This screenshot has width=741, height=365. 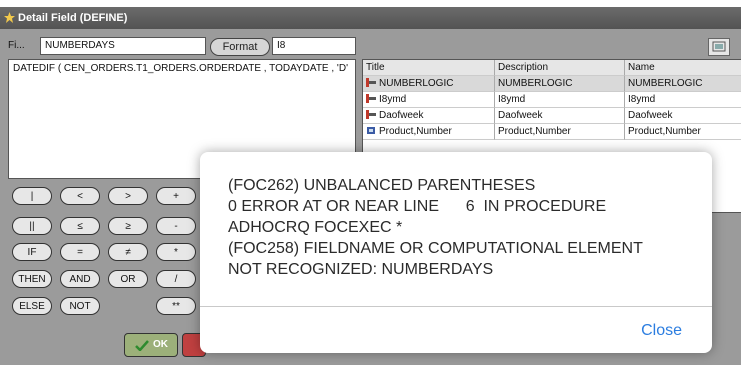 I want to click on header-title: Title, so click(x=429, y=68).